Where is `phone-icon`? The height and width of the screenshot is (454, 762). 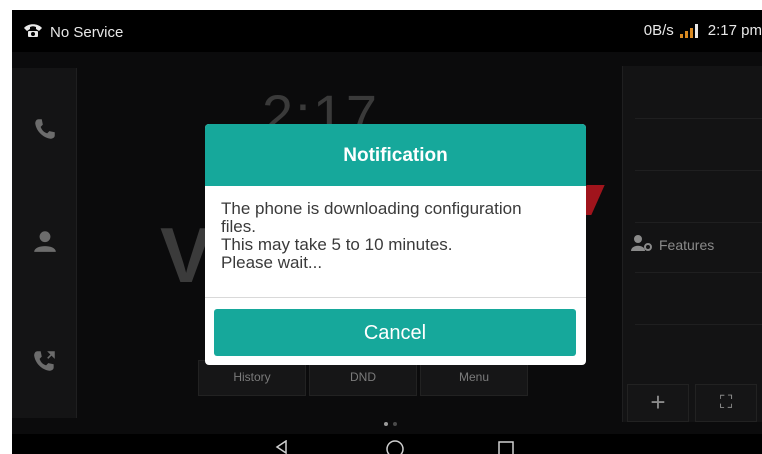 phone-icon is located at coordinates (33, 32).